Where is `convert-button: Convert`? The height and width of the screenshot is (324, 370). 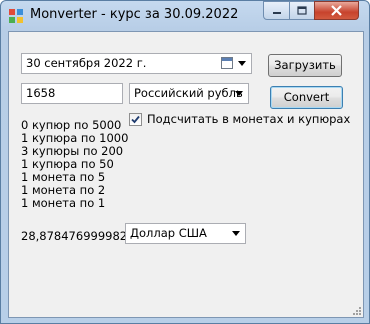 convert-button: Convert is located at coordinates (306, 97).